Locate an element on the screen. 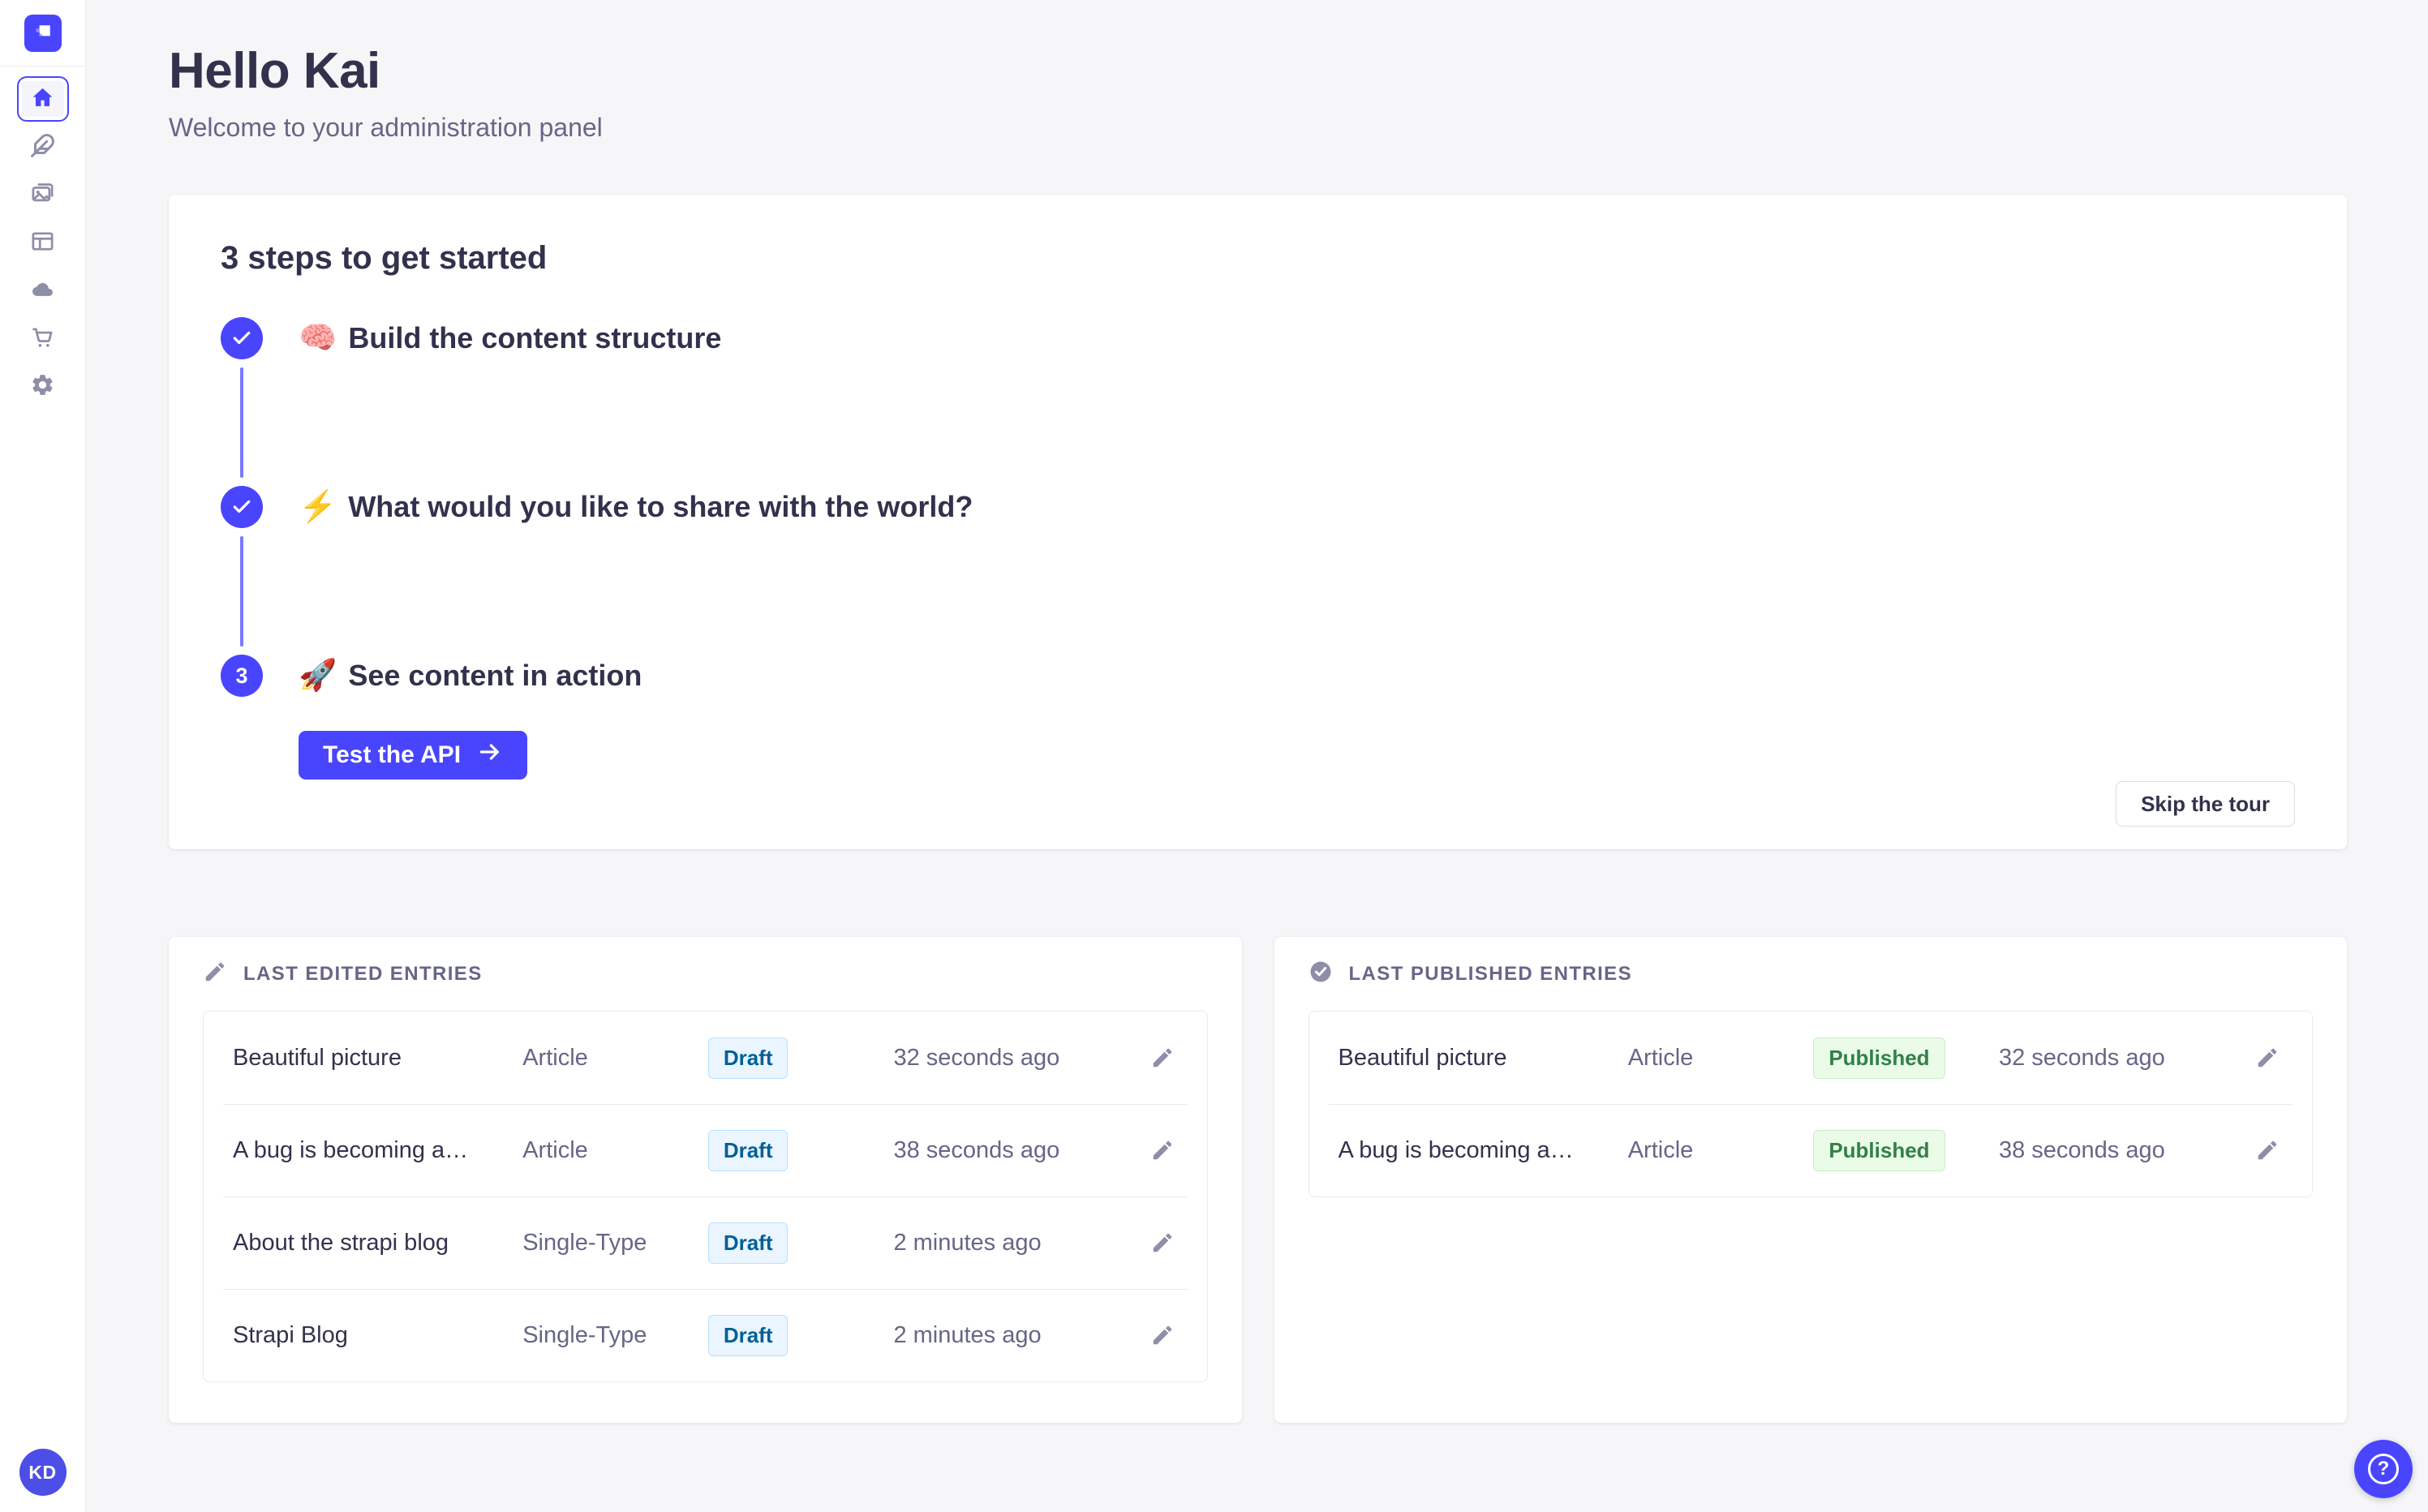  help-button: ? is located at coordinates (2383, 1469).